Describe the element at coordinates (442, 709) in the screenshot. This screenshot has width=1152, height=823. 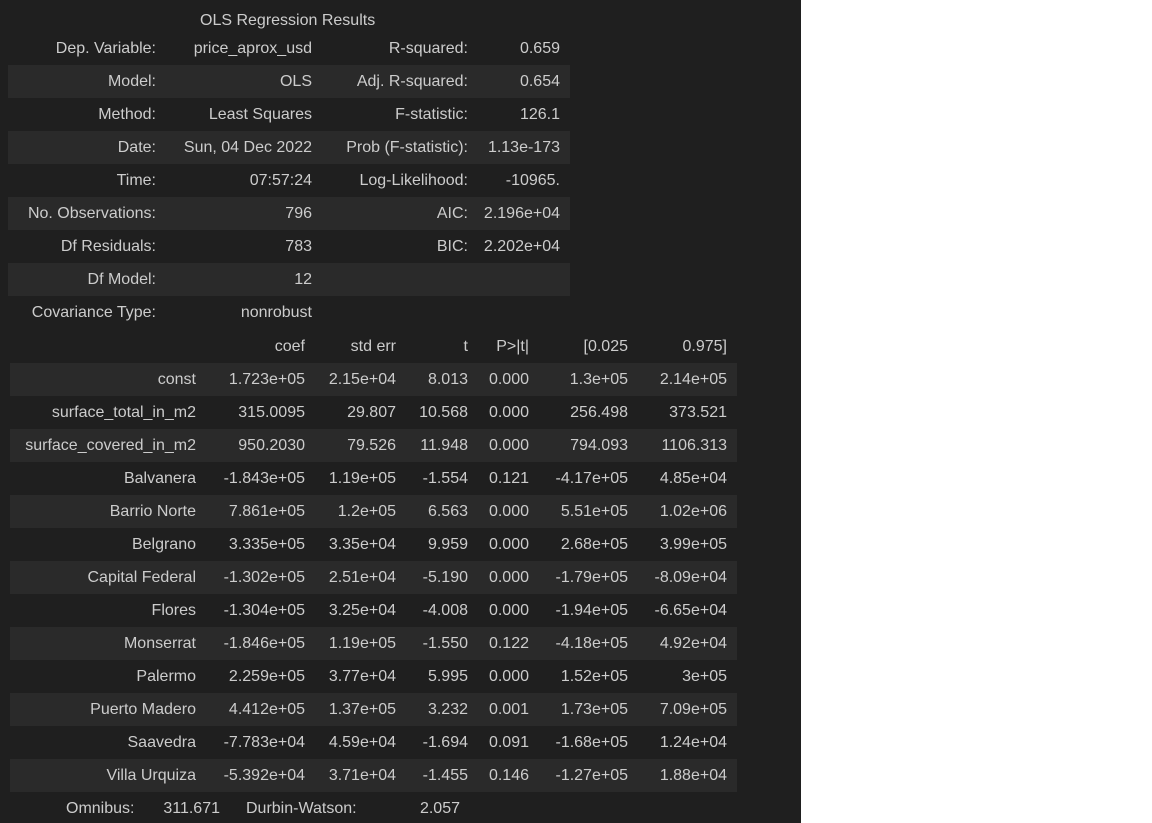
I see `coef-cell: 3.232` at that location.